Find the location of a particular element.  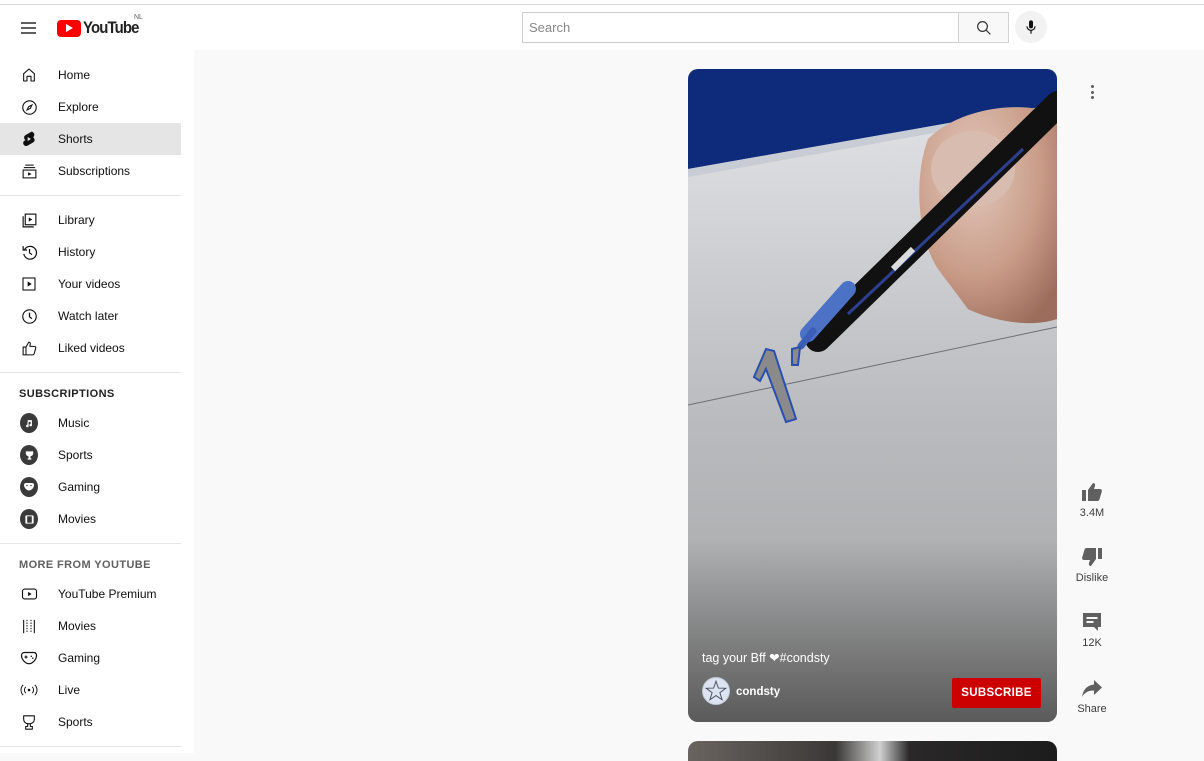

sidebar-item-music: Music is located at coordinates (90, 423).